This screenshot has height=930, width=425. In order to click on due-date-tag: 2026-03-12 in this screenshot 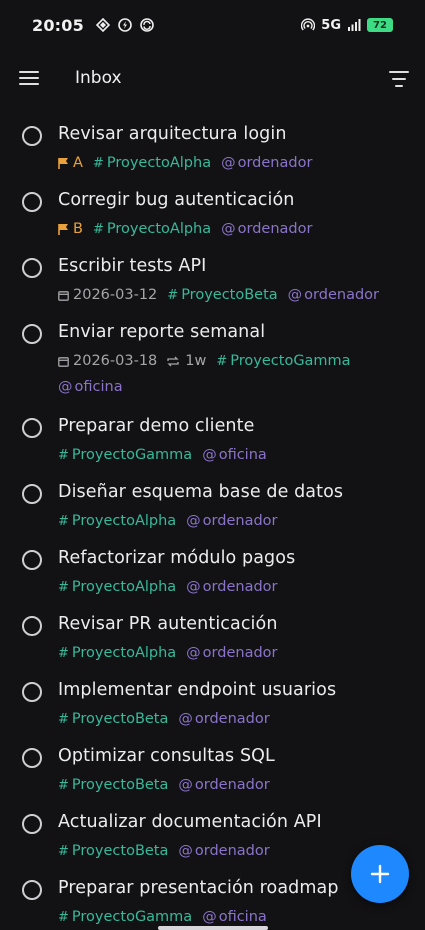, I will do `click(107, 295)`.